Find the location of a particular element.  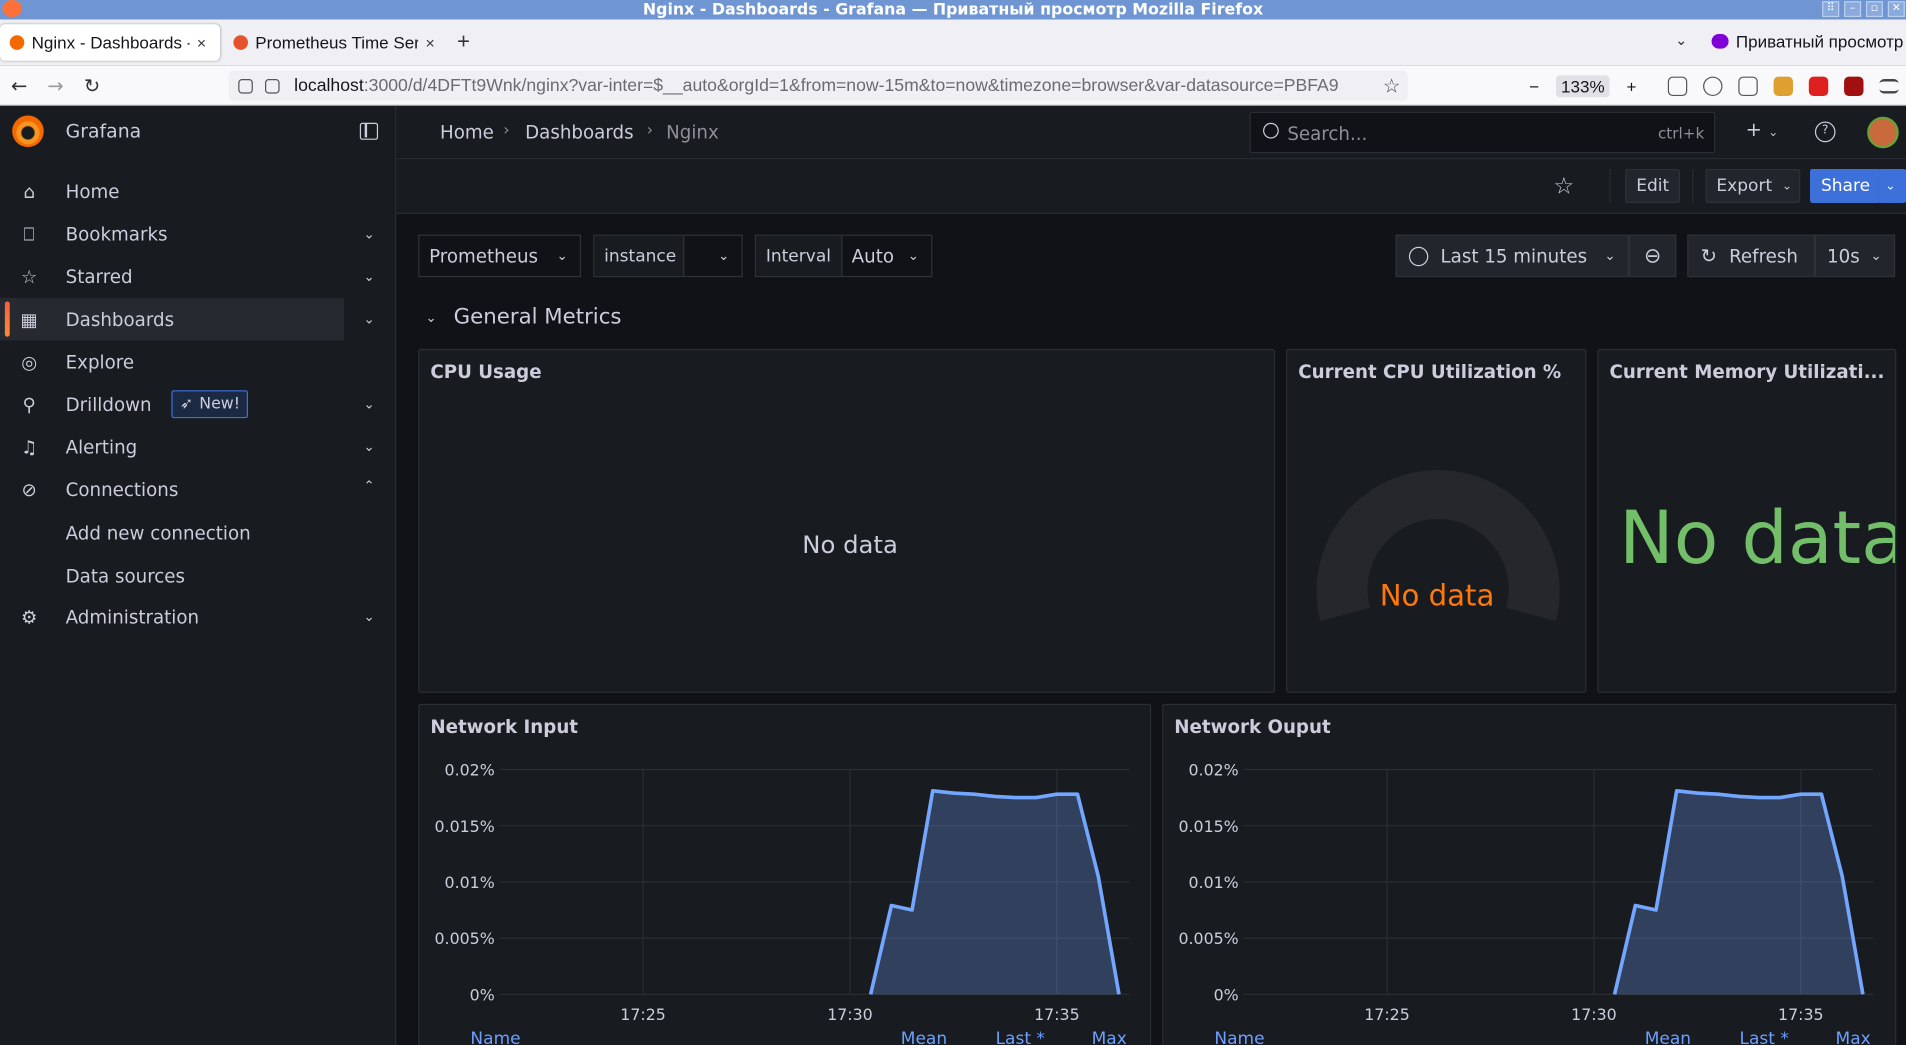

search-input: Search... ctrl+k is located at coordinates (1482, 132).